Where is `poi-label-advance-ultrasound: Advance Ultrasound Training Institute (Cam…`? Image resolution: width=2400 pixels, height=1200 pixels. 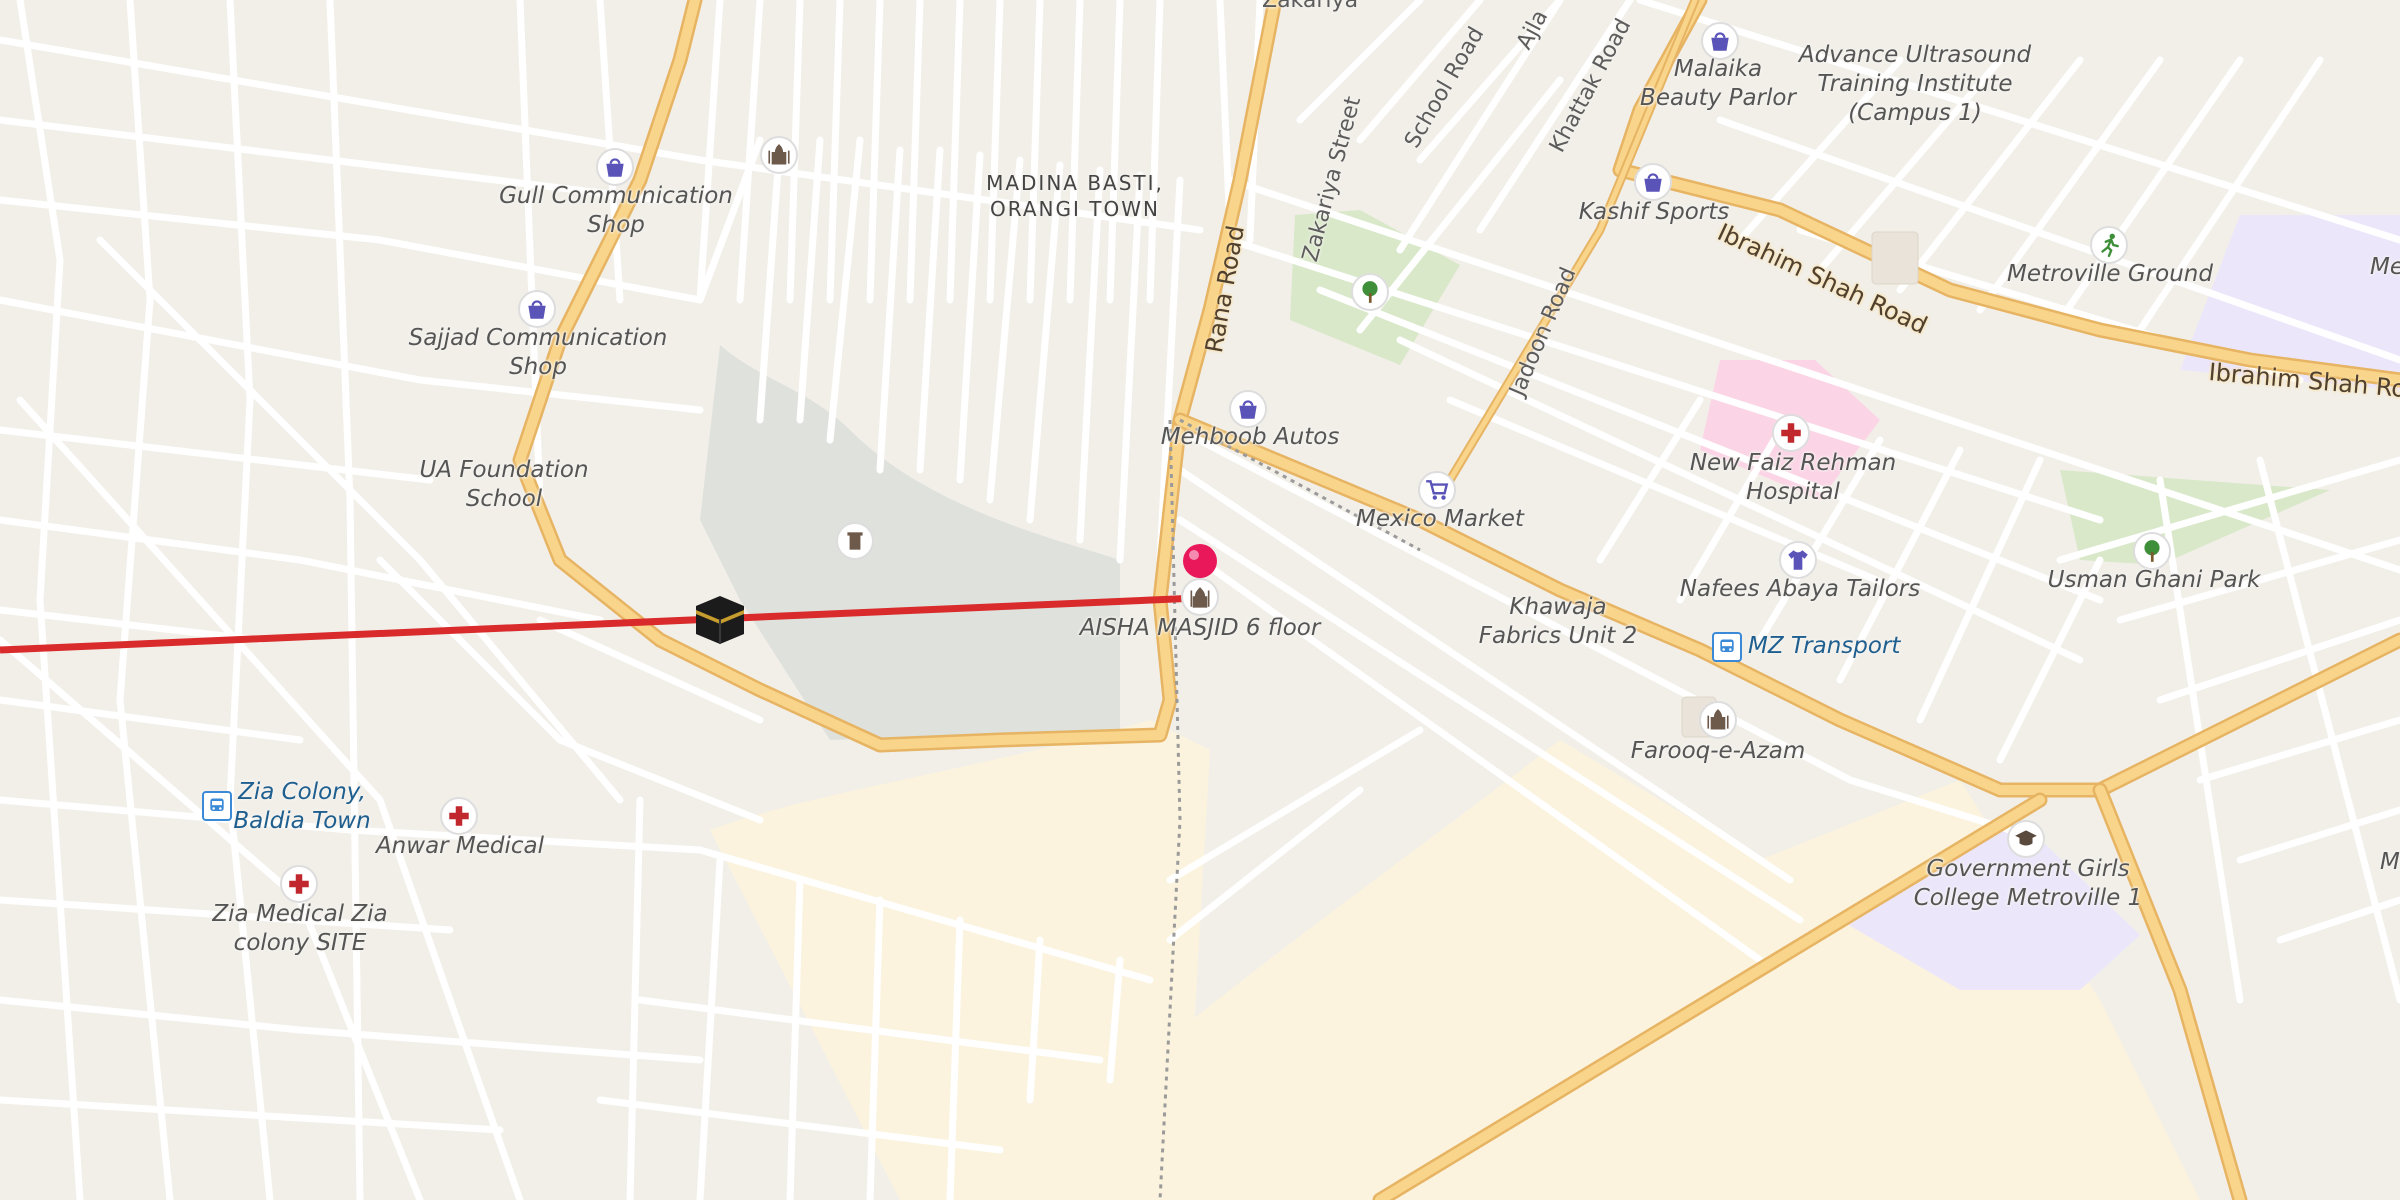
poi-label-advance-ultrasound: Advance Ultrasound Training Institute (Cam… is located at coordinates (1915, 84).